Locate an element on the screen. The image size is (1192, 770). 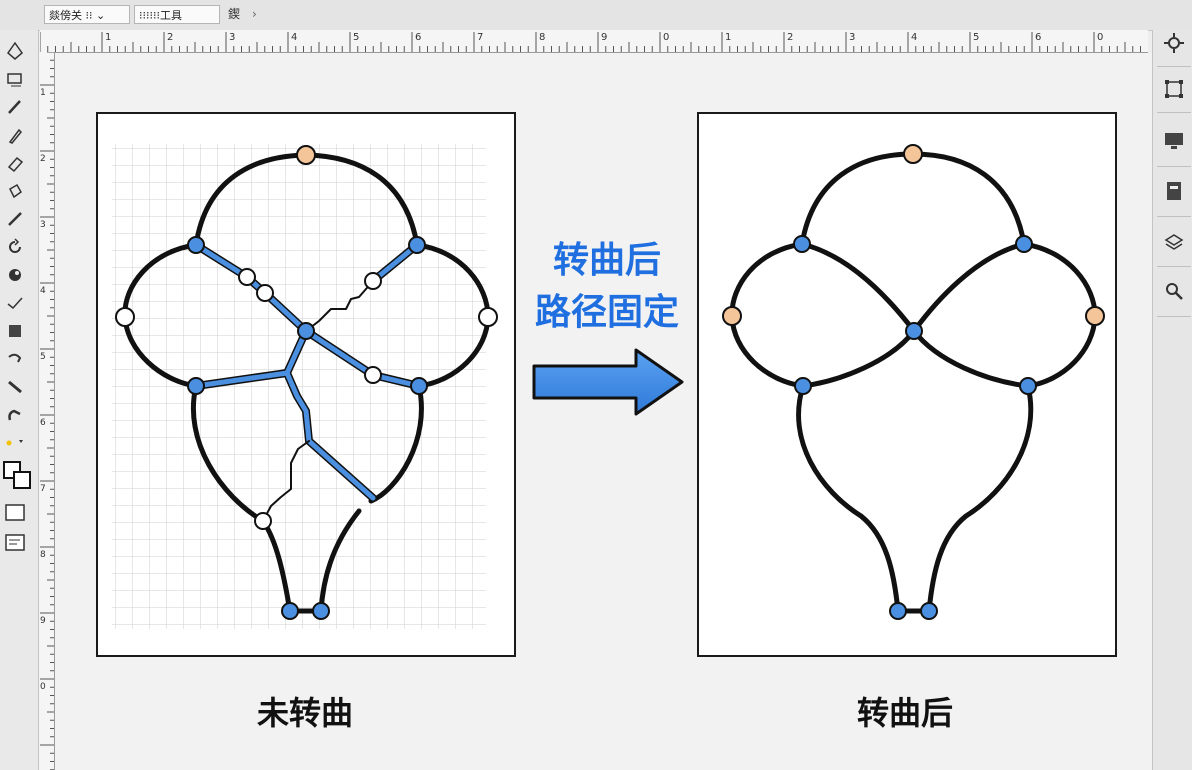
top-options-bar: 燚傍关 ⁝⁝ ⌄ ⁝⁝⁝⁝⁝⁝工具 鍥 › is located at coordinates (596, 15).